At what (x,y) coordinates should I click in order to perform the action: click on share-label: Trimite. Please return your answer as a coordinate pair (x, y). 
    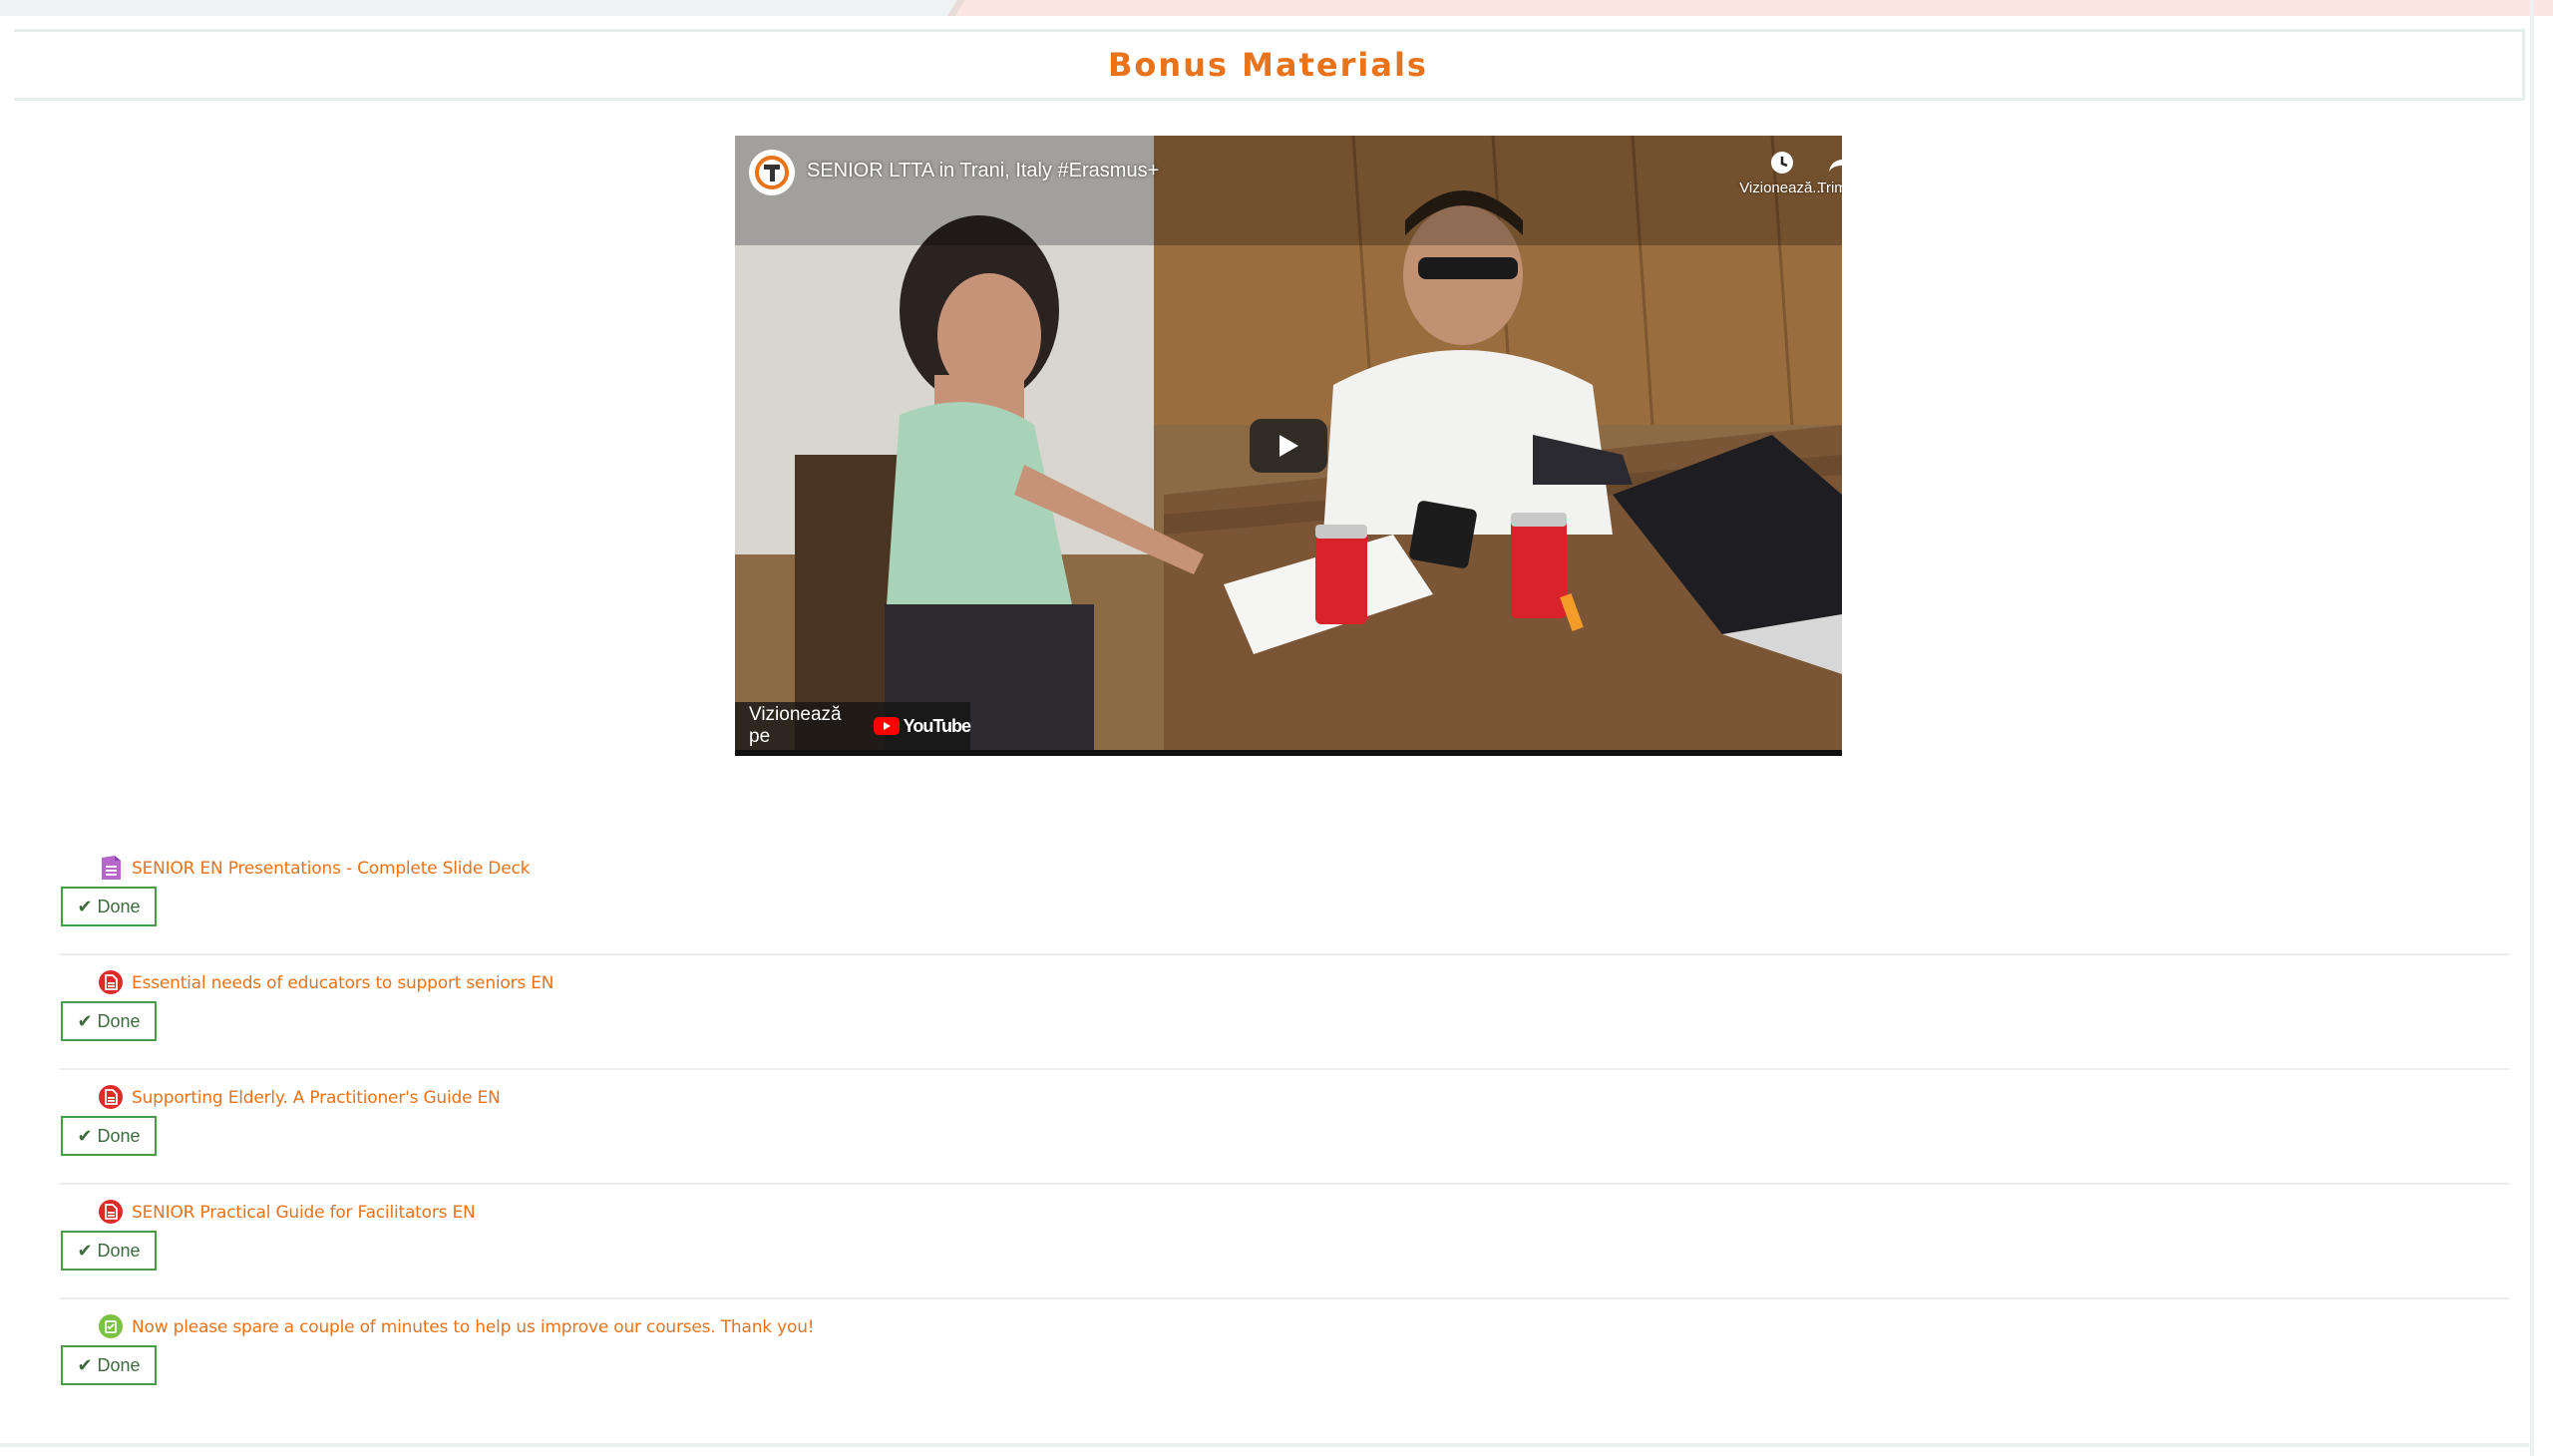
    Looking at the image, I should click on (1830, 188).